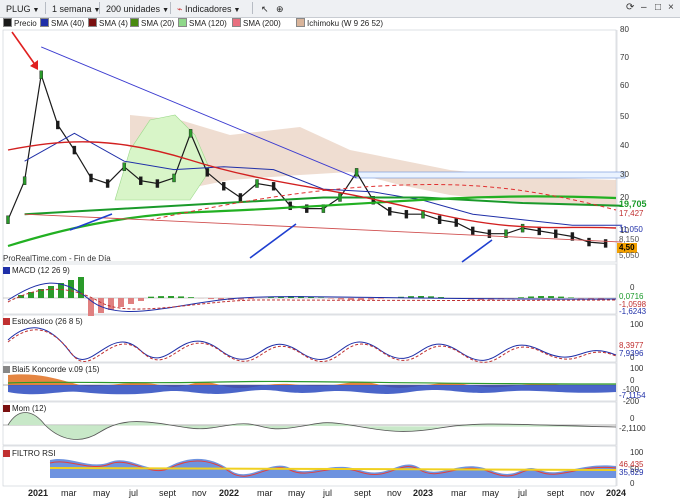  Describe the element at coordinates (633, 311) in the screenshot. I see `macd-hist-label: -1,6243` at that location.